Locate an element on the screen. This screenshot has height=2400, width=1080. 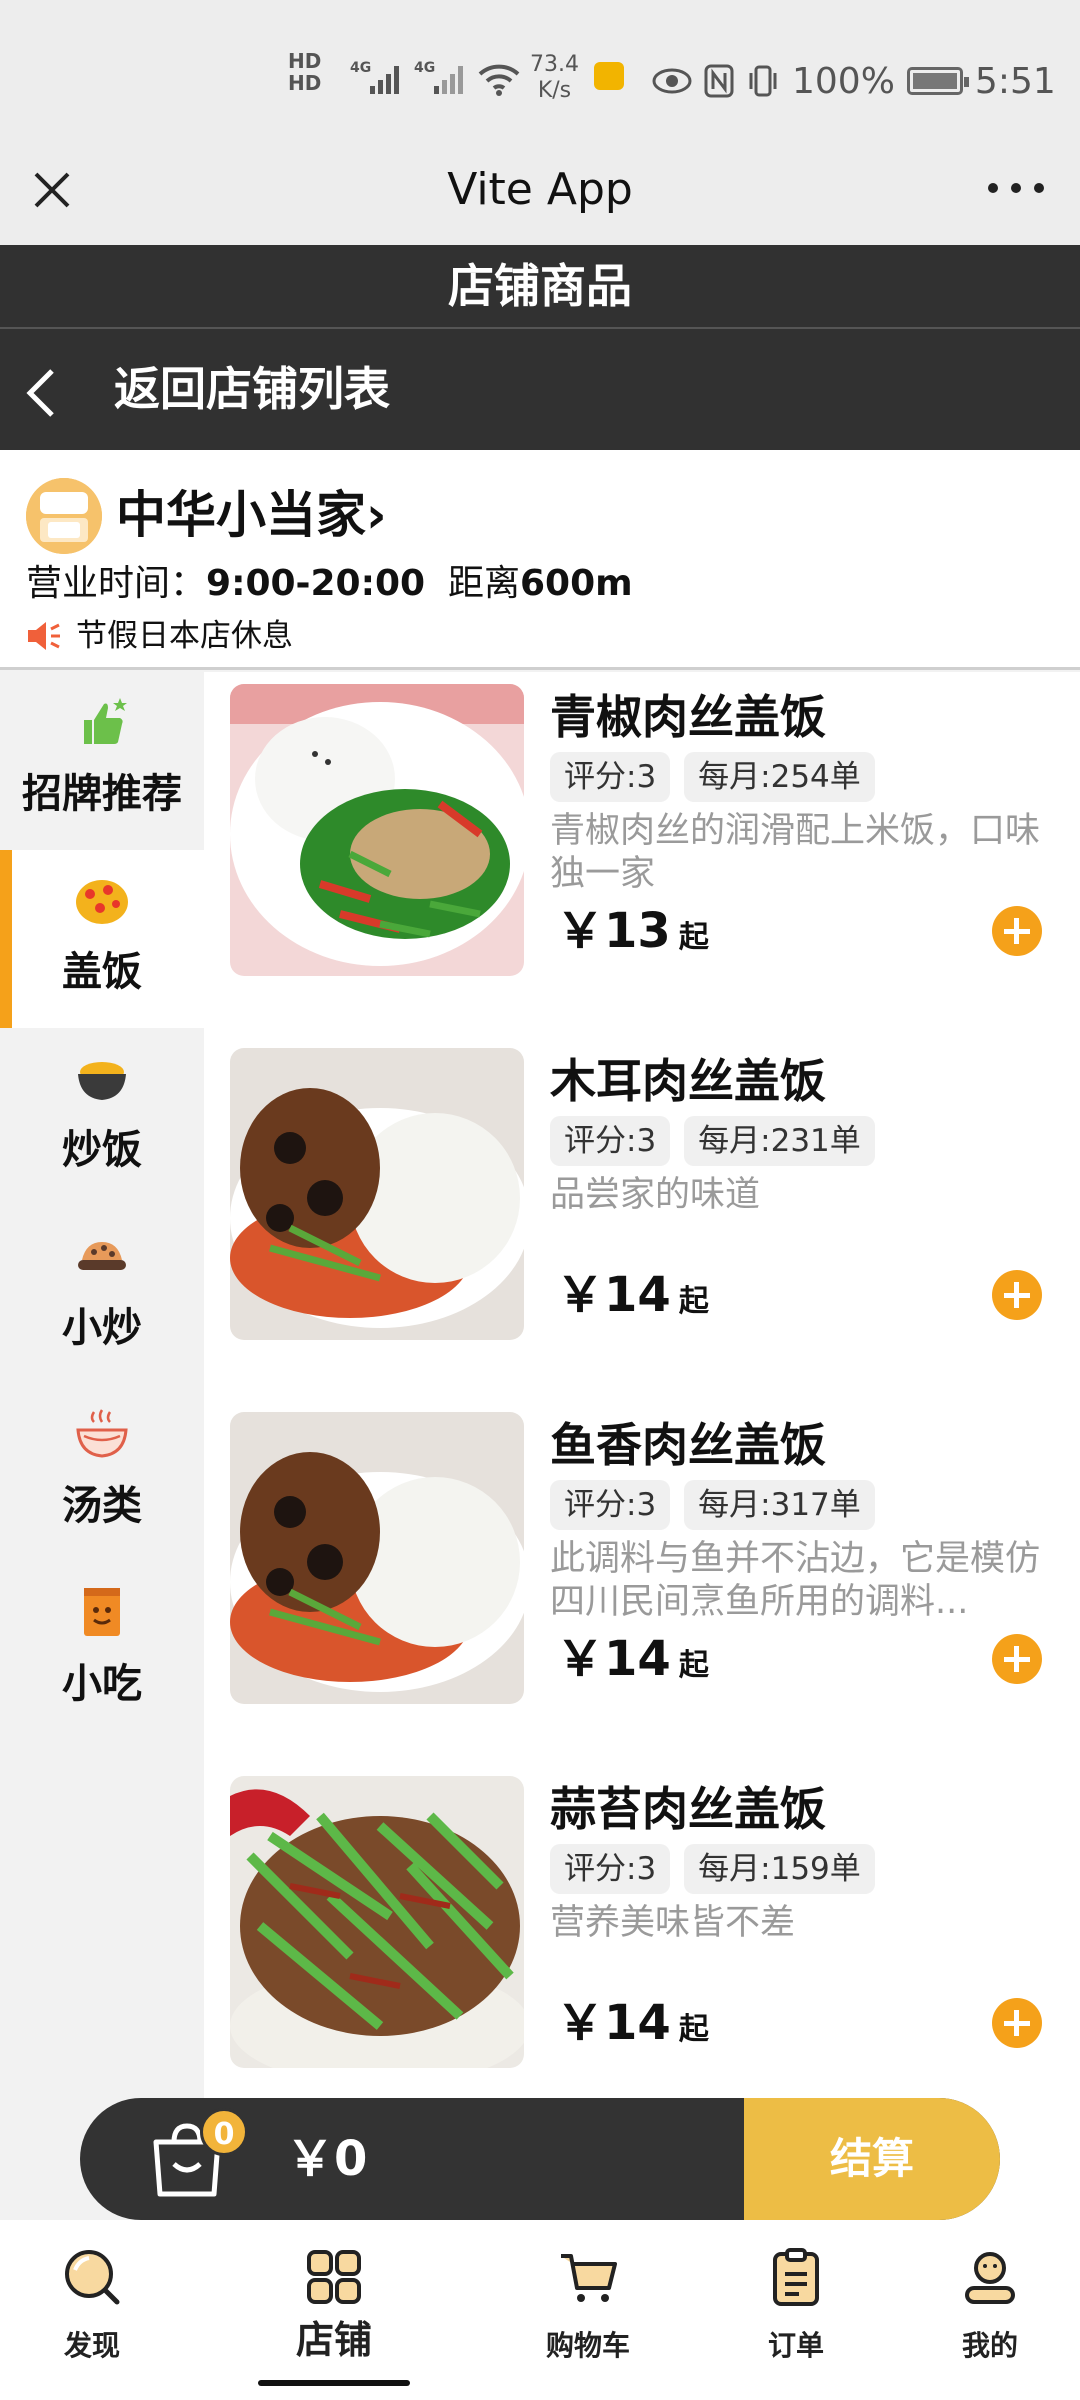
item-name: 木耳肉丝盖饭 is located at coordinates (688, 1081).